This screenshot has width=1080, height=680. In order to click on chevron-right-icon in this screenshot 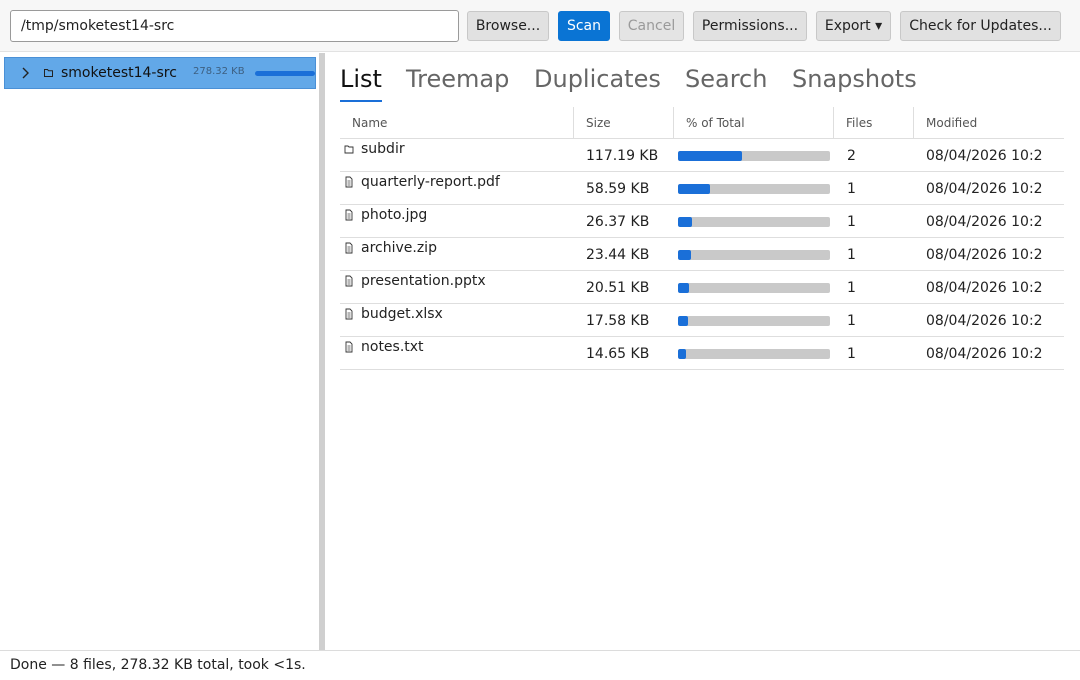, I will do `click(25, 73)`.